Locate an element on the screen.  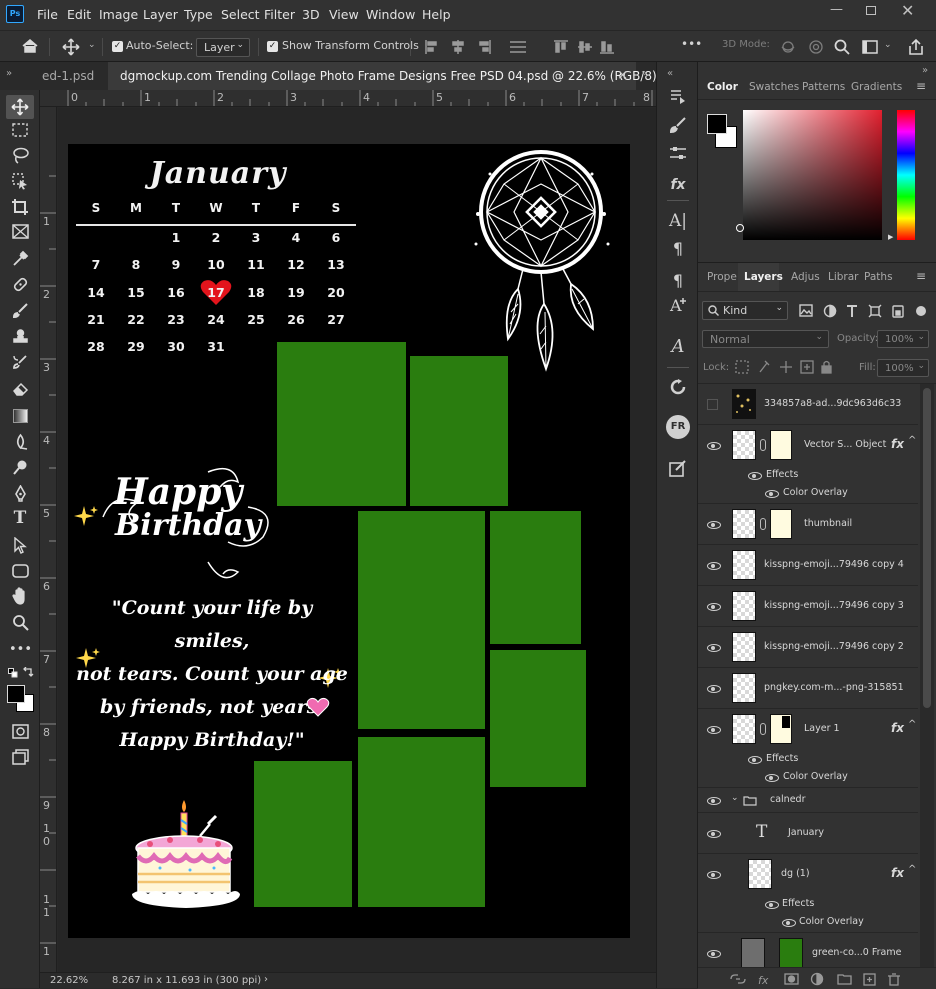
layer-filter-icons is located at coordinates (864, 311).